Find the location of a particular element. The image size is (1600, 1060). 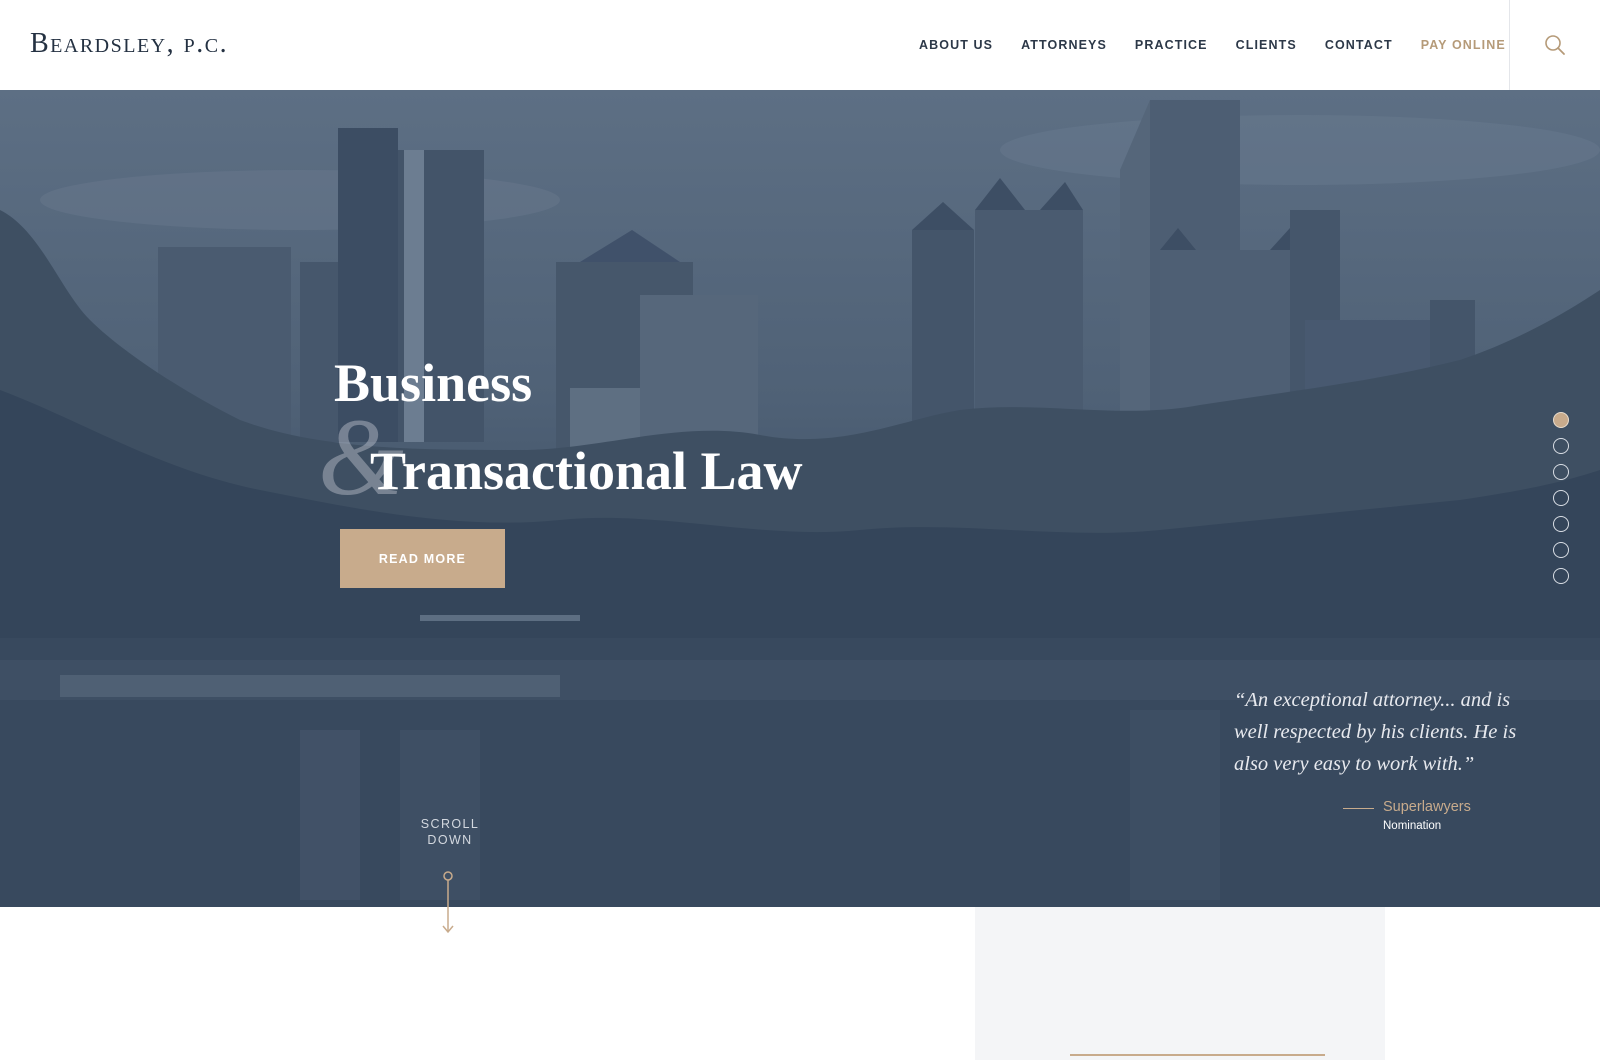

slide-pagination is located at coordinates (1561, 503).